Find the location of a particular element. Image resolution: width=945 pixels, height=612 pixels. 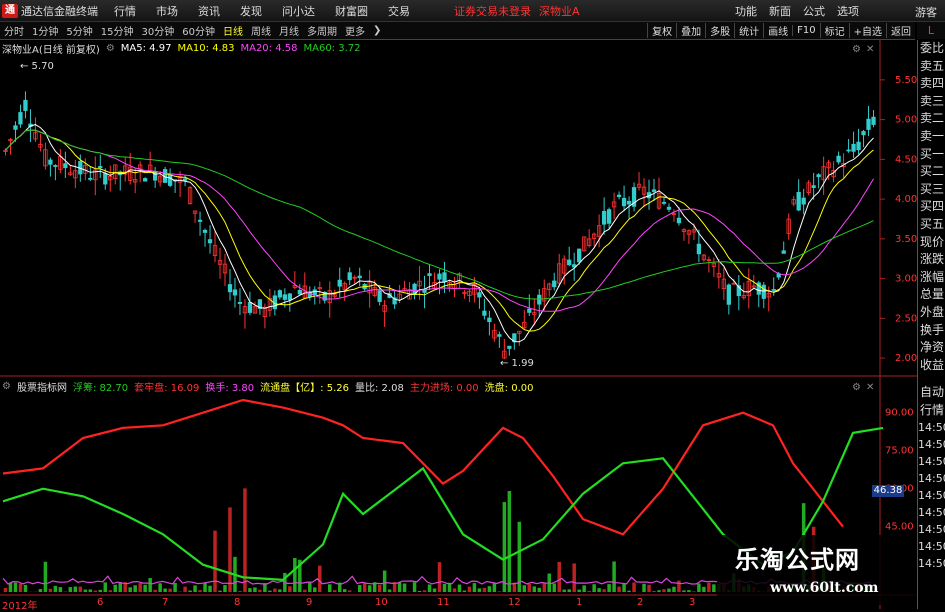

side-item: 买五 is located at coordinates (931, 225).